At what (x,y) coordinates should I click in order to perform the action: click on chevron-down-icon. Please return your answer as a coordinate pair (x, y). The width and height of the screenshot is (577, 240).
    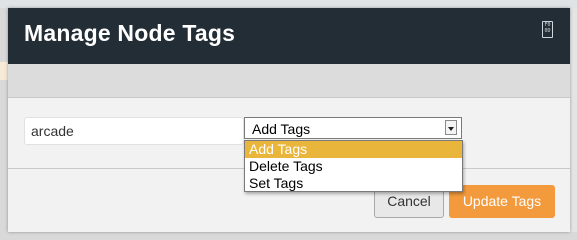
    Looking at the image, I should click on (451, 127).